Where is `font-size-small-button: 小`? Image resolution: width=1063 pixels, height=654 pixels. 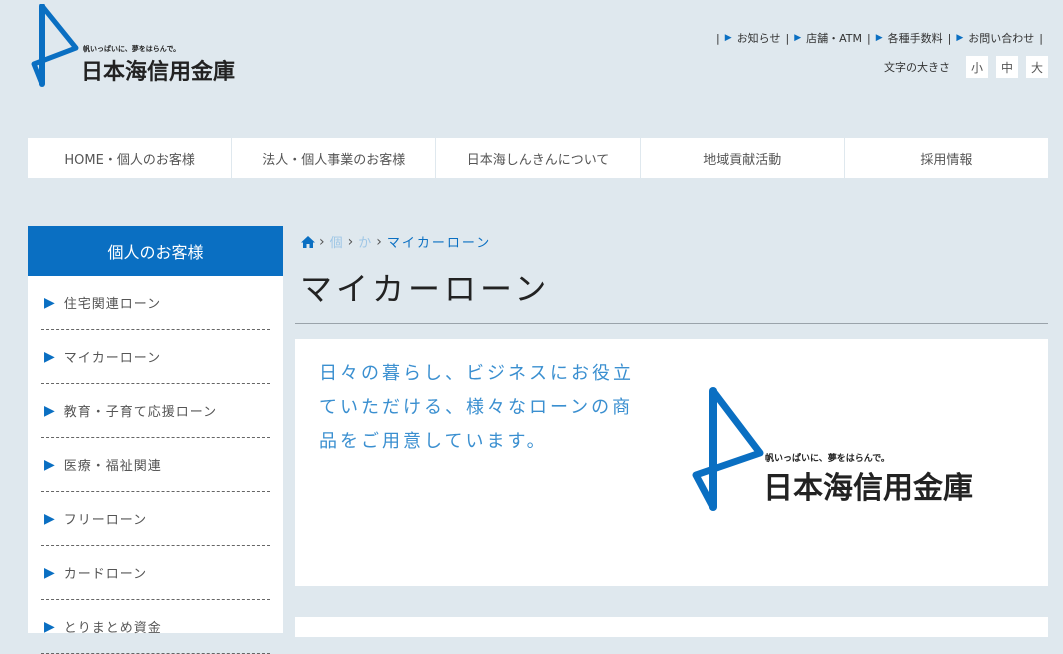
font-size-small-button: 小 is located at coordinates (977, 67).